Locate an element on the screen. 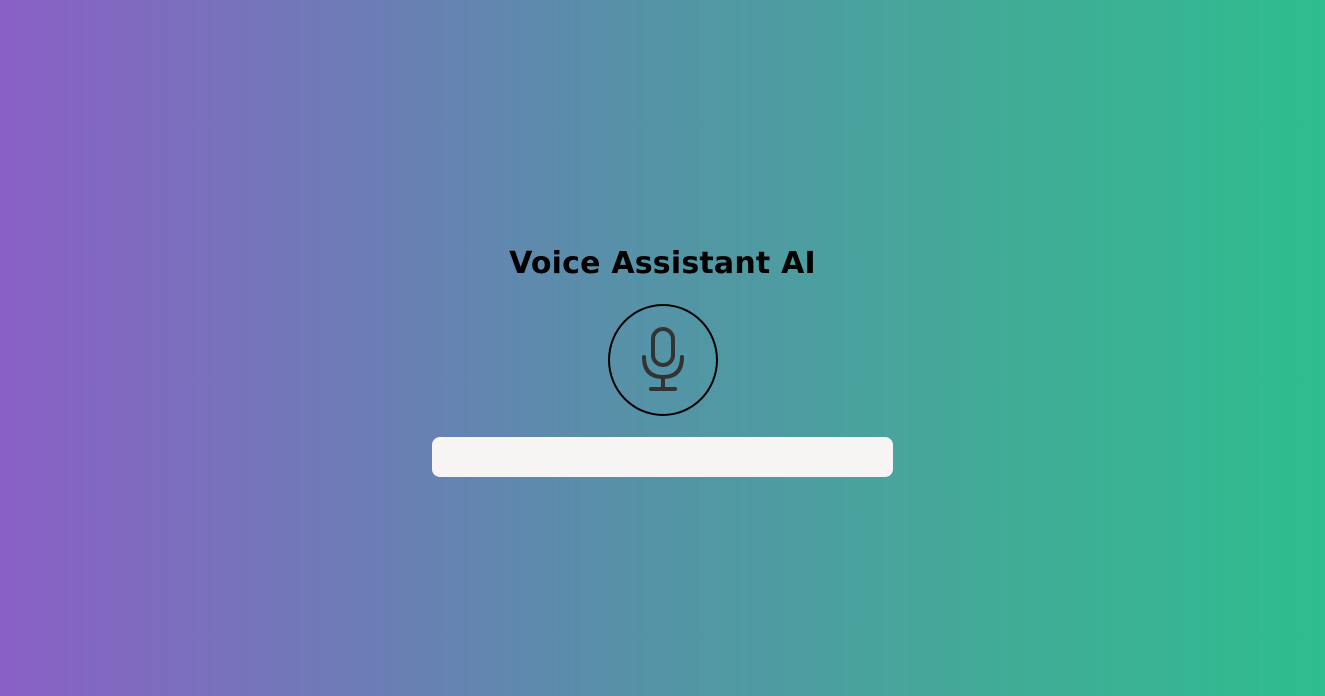 This screenshot has width=1325, height=696. microphone-button is located at coordinates (663, 360).